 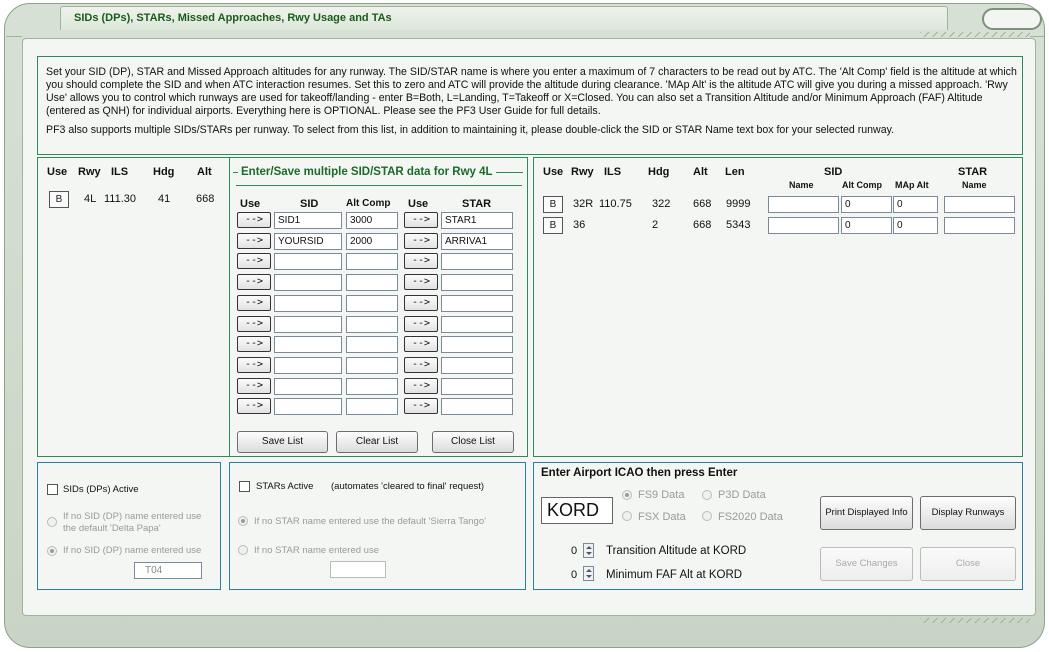 What do you see at coordinates (588, 573) in the screenshot?
I see `faf-altitude-spinner` at bounding box center [588, 573].